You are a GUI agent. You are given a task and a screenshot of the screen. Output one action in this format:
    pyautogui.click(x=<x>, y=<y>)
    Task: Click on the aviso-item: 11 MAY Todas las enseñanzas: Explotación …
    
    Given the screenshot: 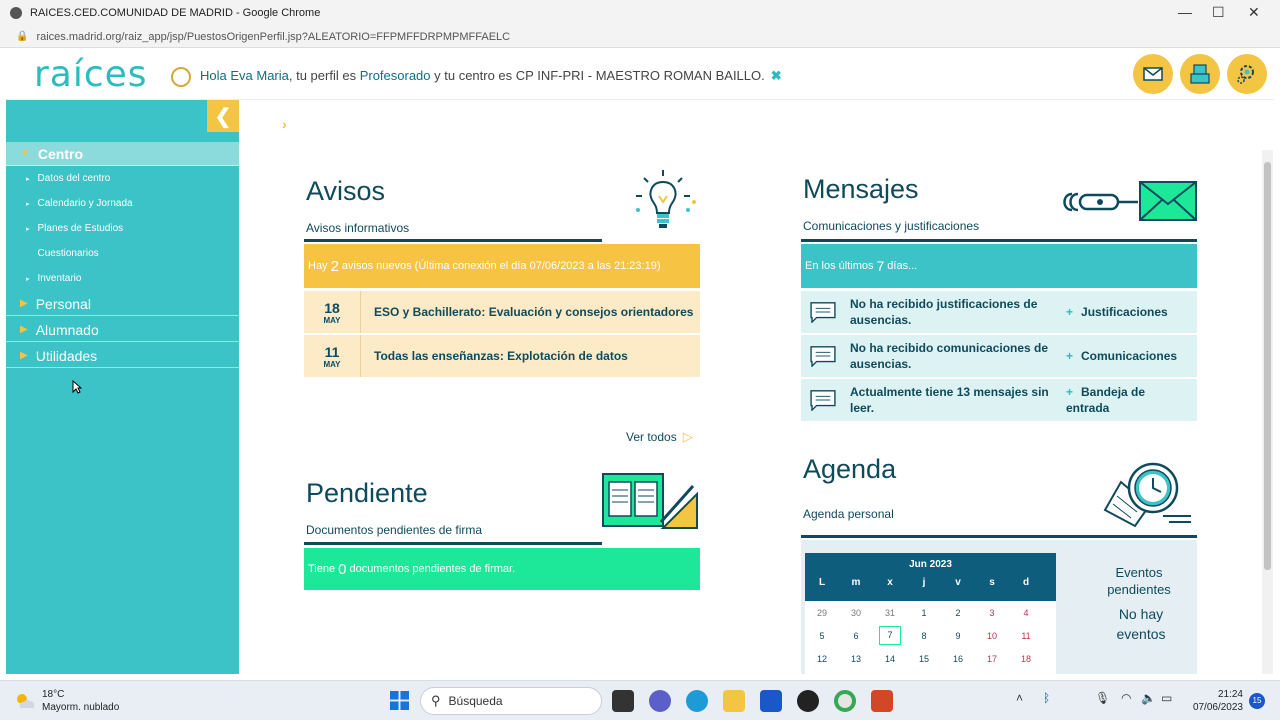 What is the action you would take?
    pyautogui.click(x=502, y=356)
    